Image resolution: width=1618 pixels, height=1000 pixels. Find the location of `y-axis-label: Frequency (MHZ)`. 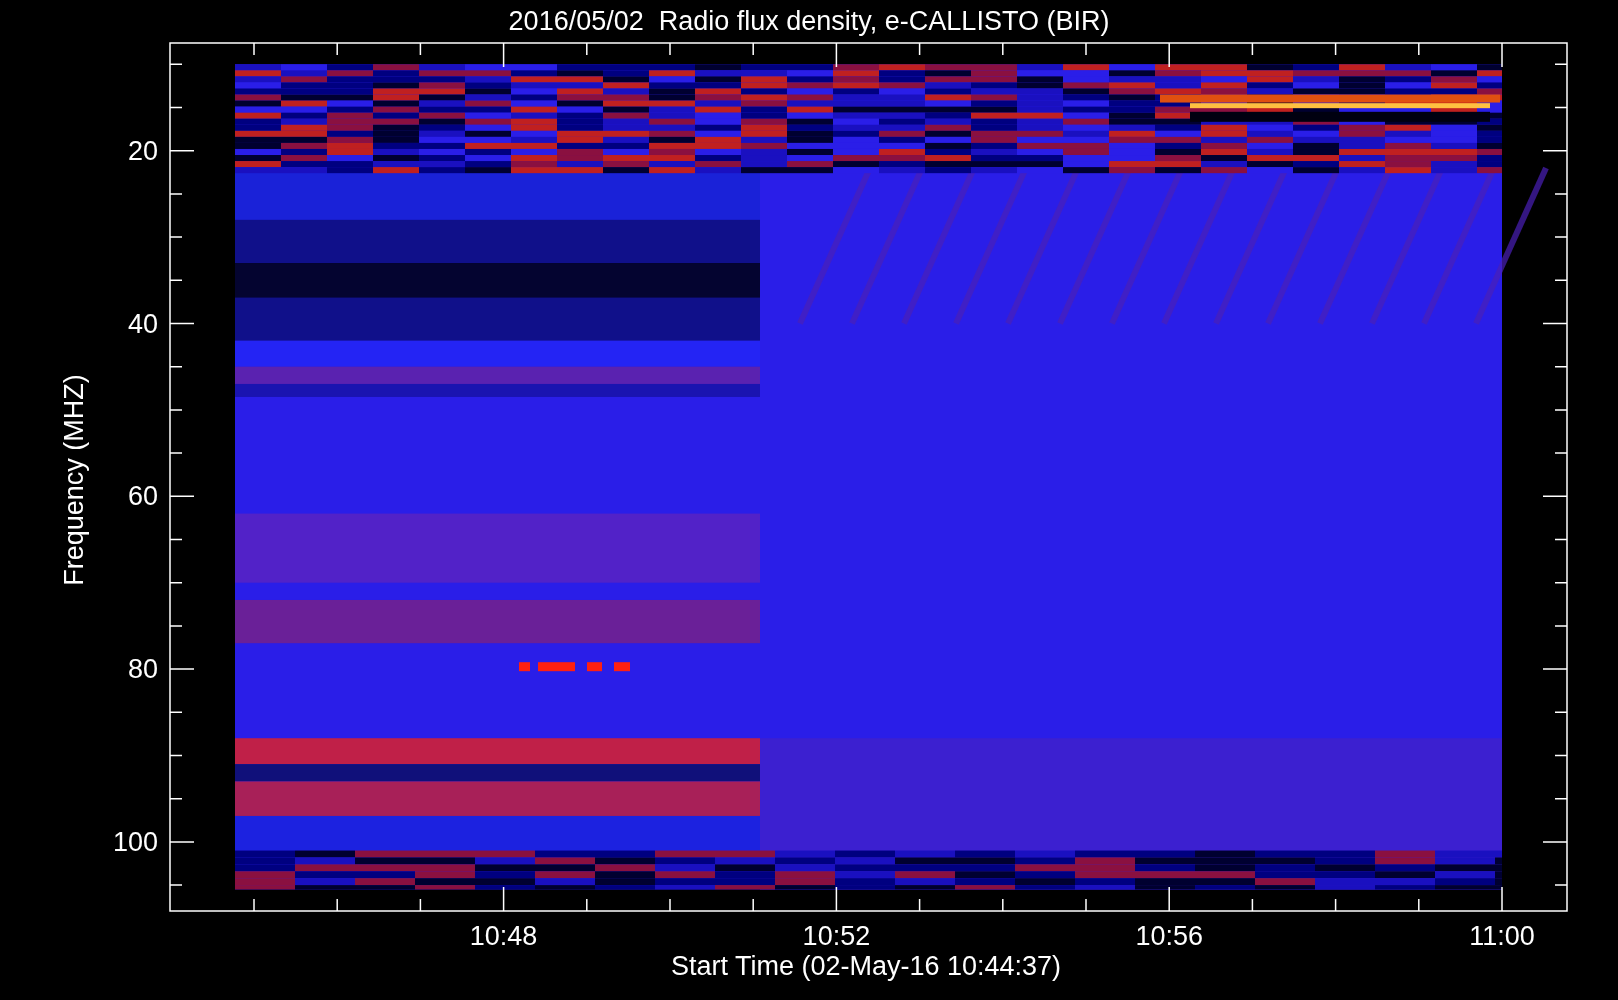

y-axis-label: Frequency (MHZ) is located at coordinates (74, 480).